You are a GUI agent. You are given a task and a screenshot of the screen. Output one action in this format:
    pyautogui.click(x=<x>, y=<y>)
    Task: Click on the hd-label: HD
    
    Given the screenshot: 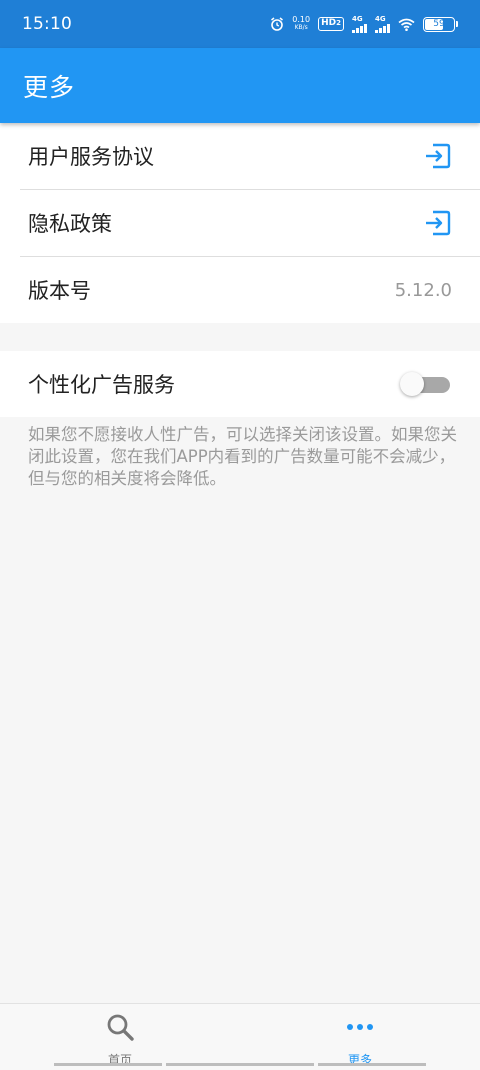 What is the action you would take?
    pyautogui.click(x=329, y=23)
    